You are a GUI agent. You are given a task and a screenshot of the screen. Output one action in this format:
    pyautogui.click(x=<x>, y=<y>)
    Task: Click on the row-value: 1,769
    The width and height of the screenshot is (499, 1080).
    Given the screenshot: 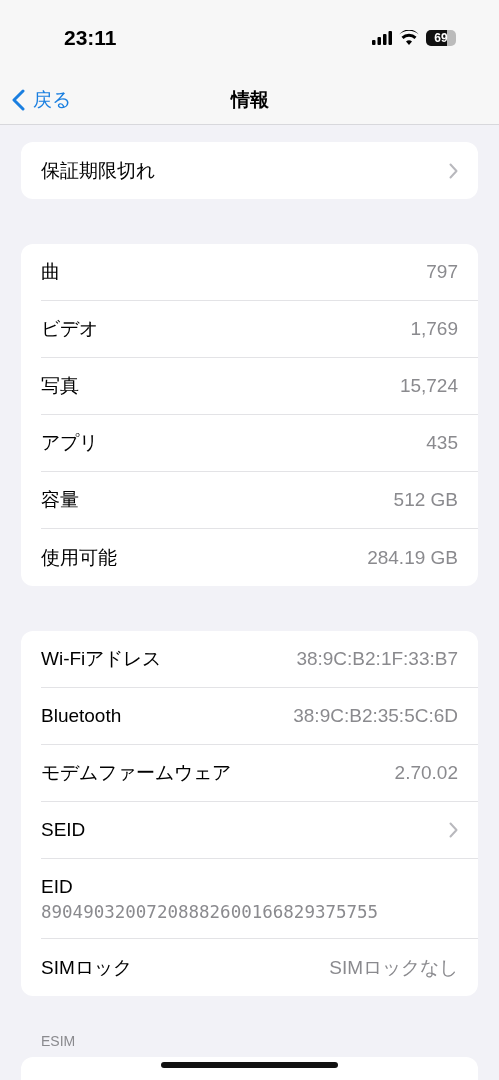 What is the action you would take?
    pyautogui.click(x=434, y=329)
    